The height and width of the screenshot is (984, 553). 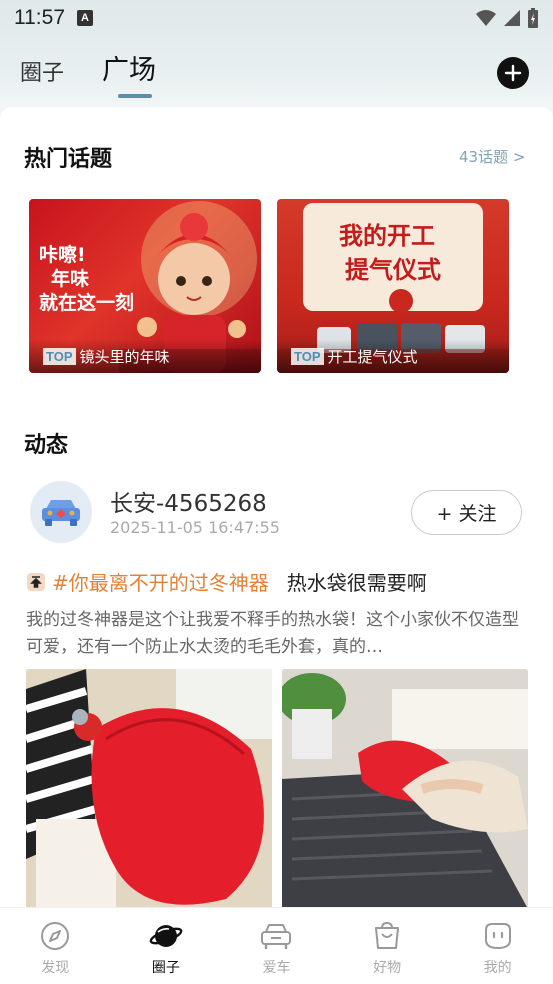 I want to click on signal-icon, so click(x=512, y=18).